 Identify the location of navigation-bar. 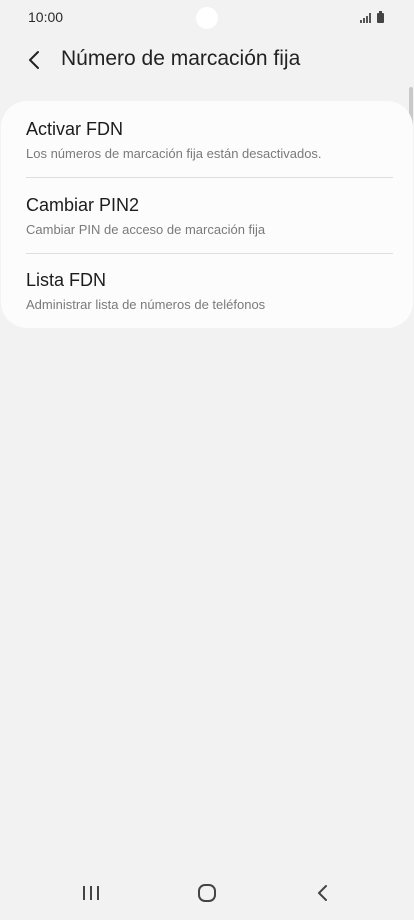
(207, 893).